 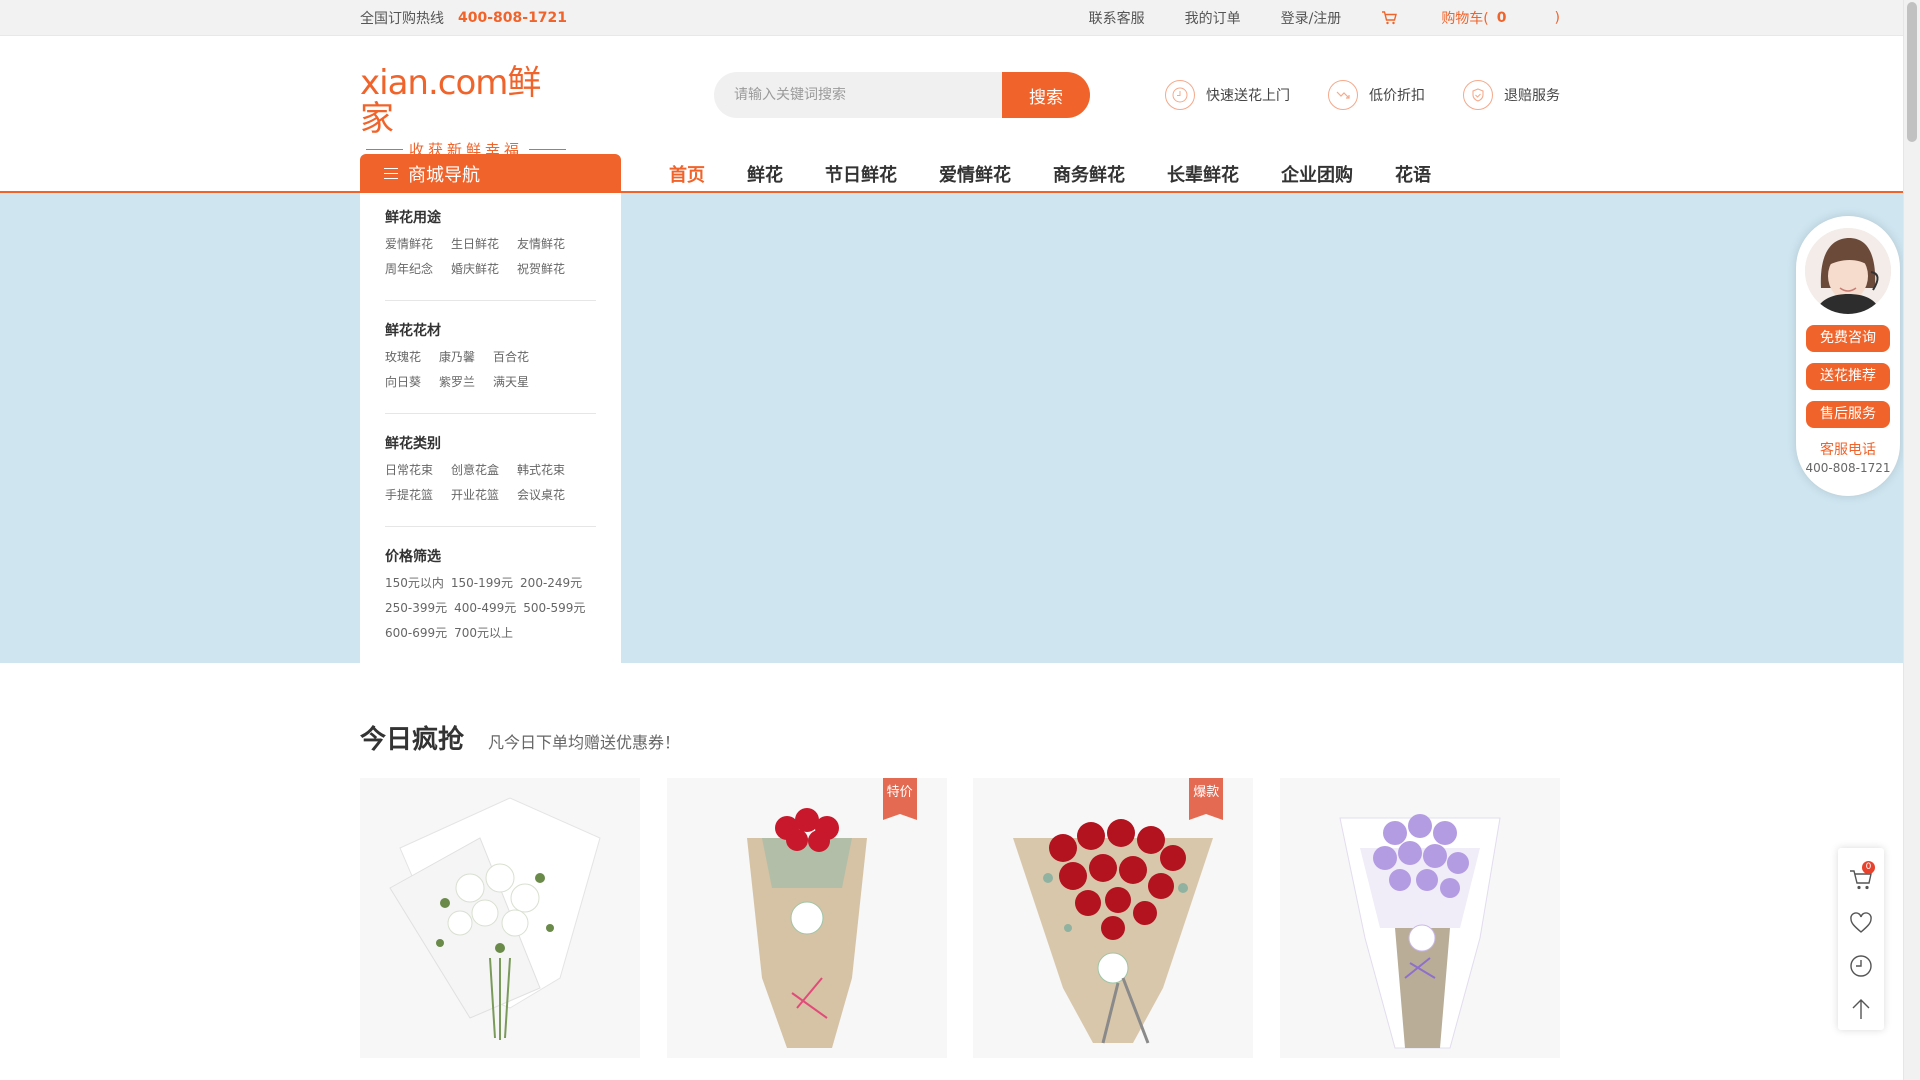 What do you see at coordinates (1311, 18) in the screenshot?
I see `login-register-link: 登录/注册` at bounding box center [1311, 18].